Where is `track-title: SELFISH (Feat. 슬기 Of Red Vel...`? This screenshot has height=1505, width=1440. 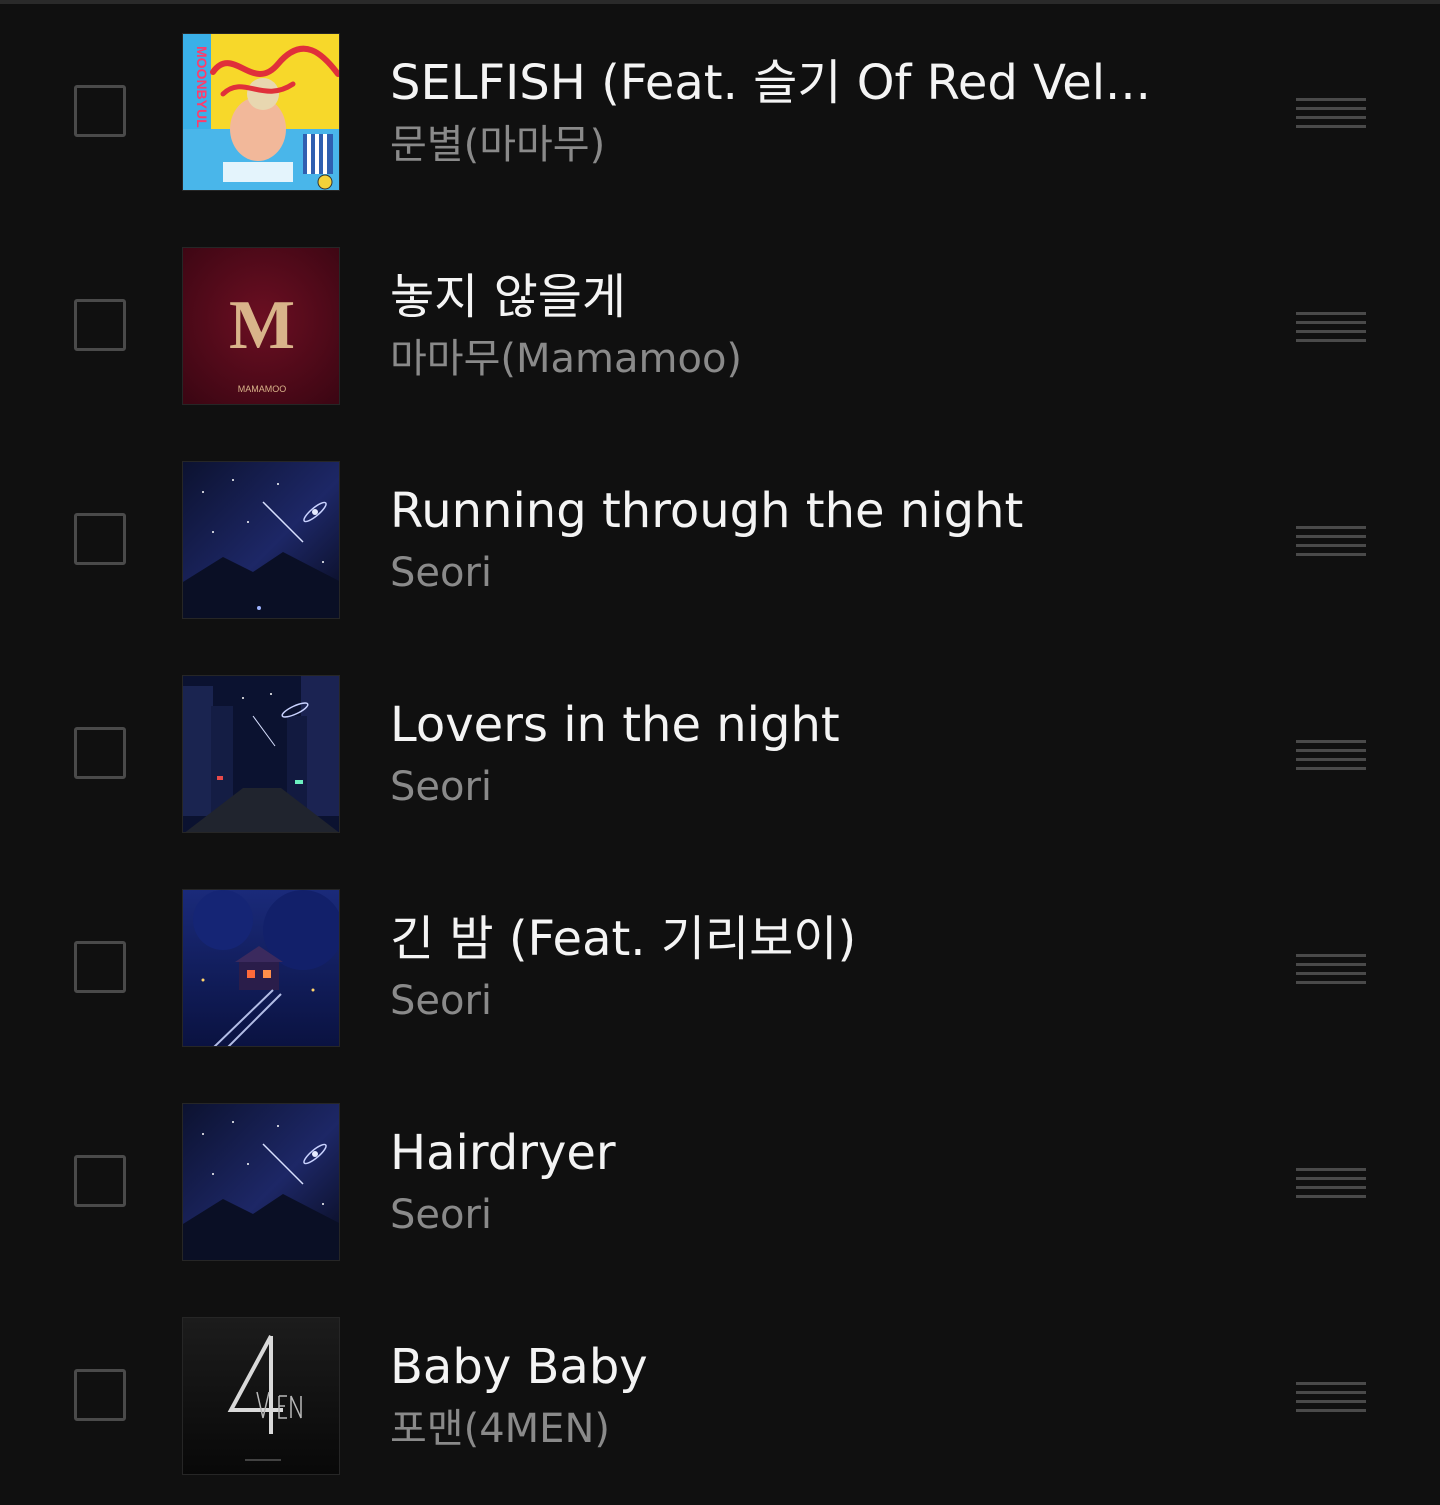 track-title: SELFISH (Feat. 슬기 Of Red Vel... is located at coordinates (770, 83).